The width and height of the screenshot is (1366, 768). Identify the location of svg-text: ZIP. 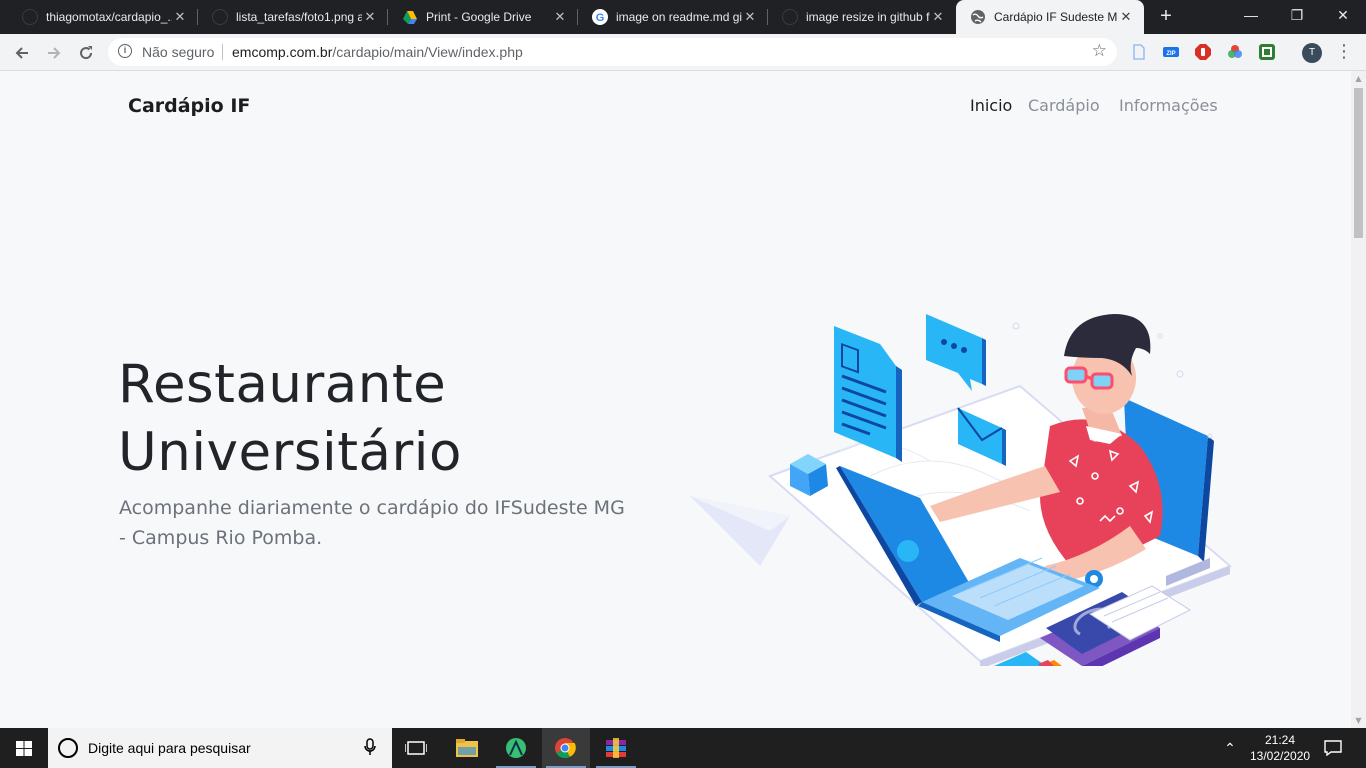
(1170, 54).